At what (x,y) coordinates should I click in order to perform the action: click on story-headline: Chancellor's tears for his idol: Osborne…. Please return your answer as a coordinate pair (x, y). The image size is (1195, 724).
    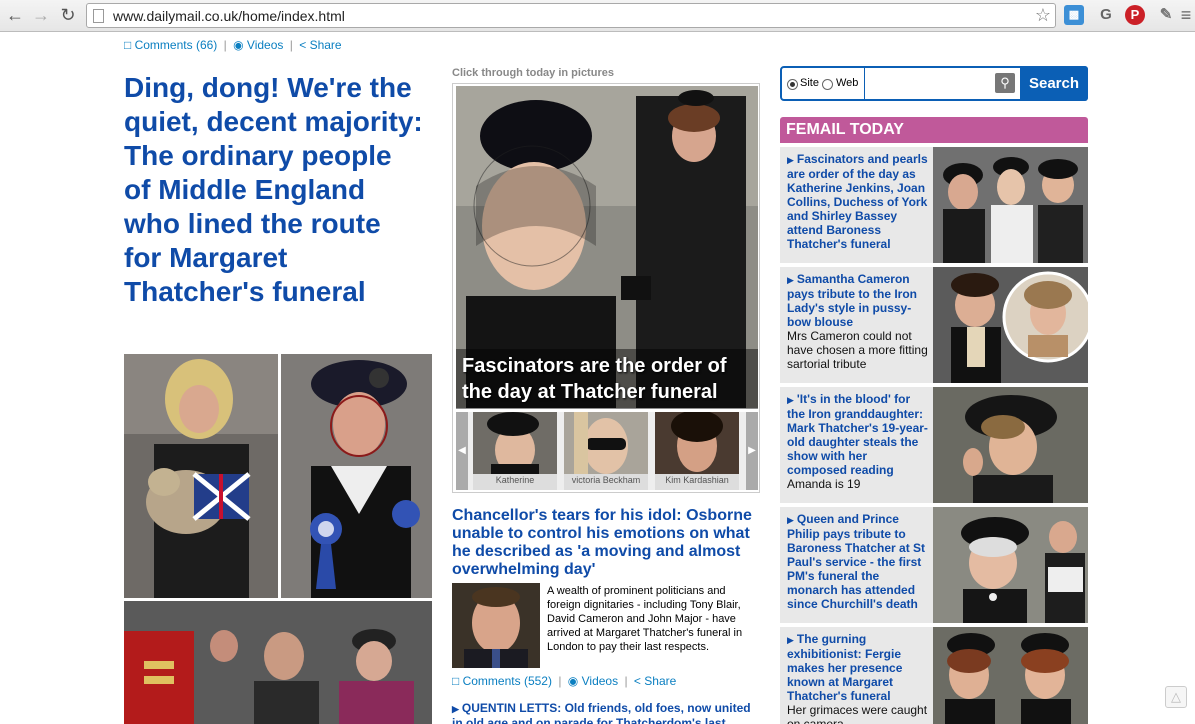
    Looking at the image, I should click on (607, 543).